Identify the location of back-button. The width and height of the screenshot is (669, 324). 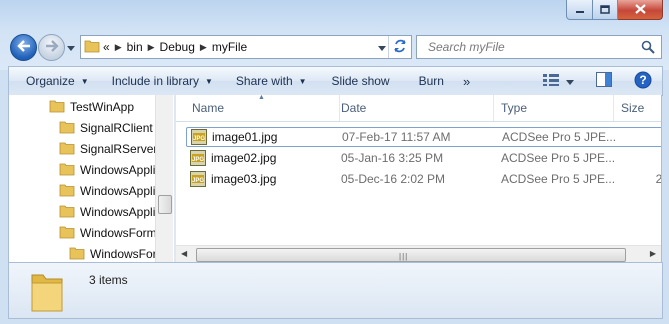
(23, 47).